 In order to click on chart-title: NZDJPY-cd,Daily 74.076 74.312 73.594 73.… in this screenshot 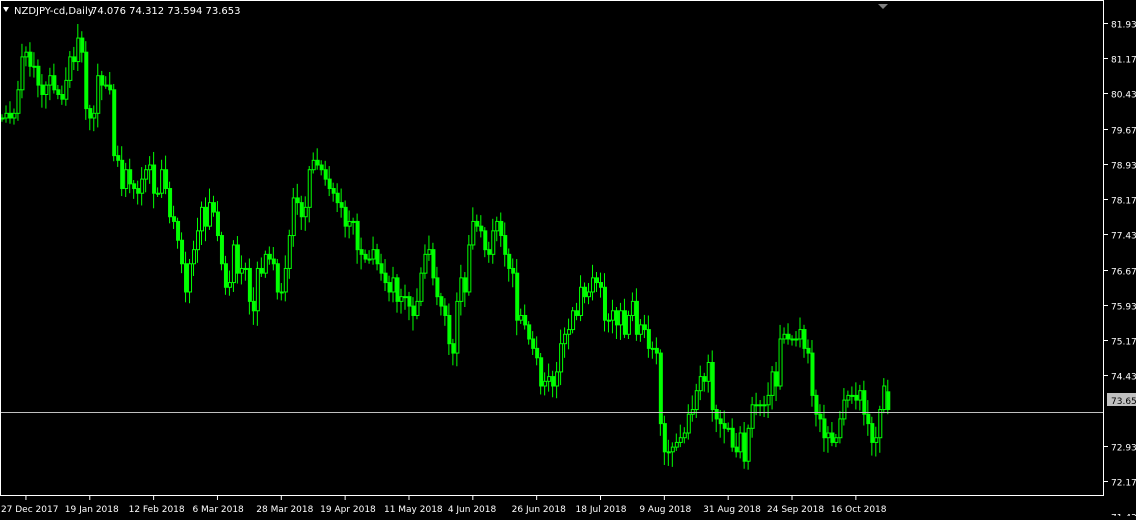, I will do `click(122, 11)`.